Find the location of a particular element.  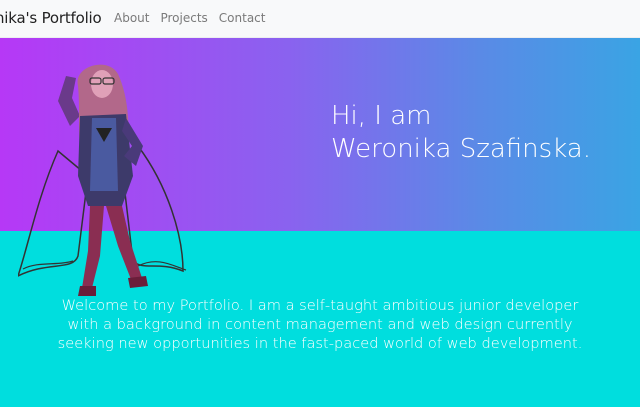

greeting-line-1: Hi, I am is located at coordinates (381, 116).